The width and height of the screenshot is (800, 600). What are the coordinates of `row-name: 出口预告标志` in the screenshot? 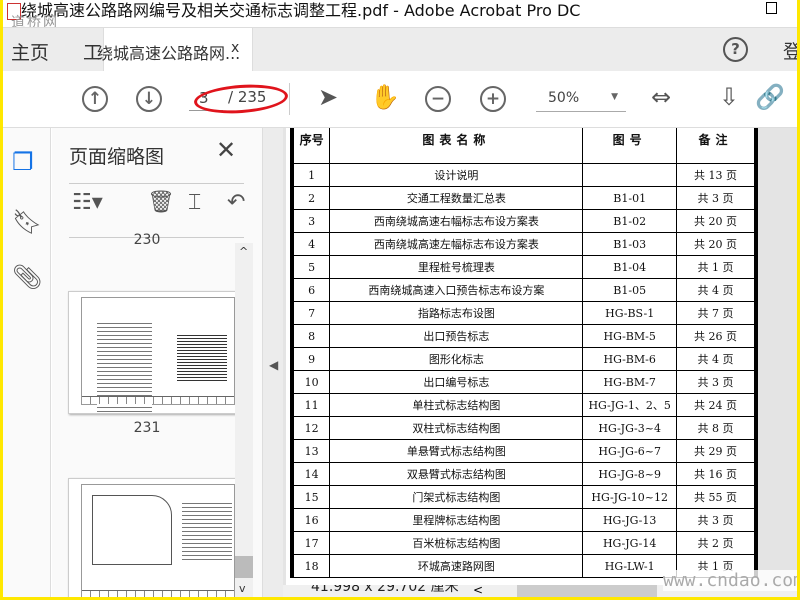 It's located at (456, 336).